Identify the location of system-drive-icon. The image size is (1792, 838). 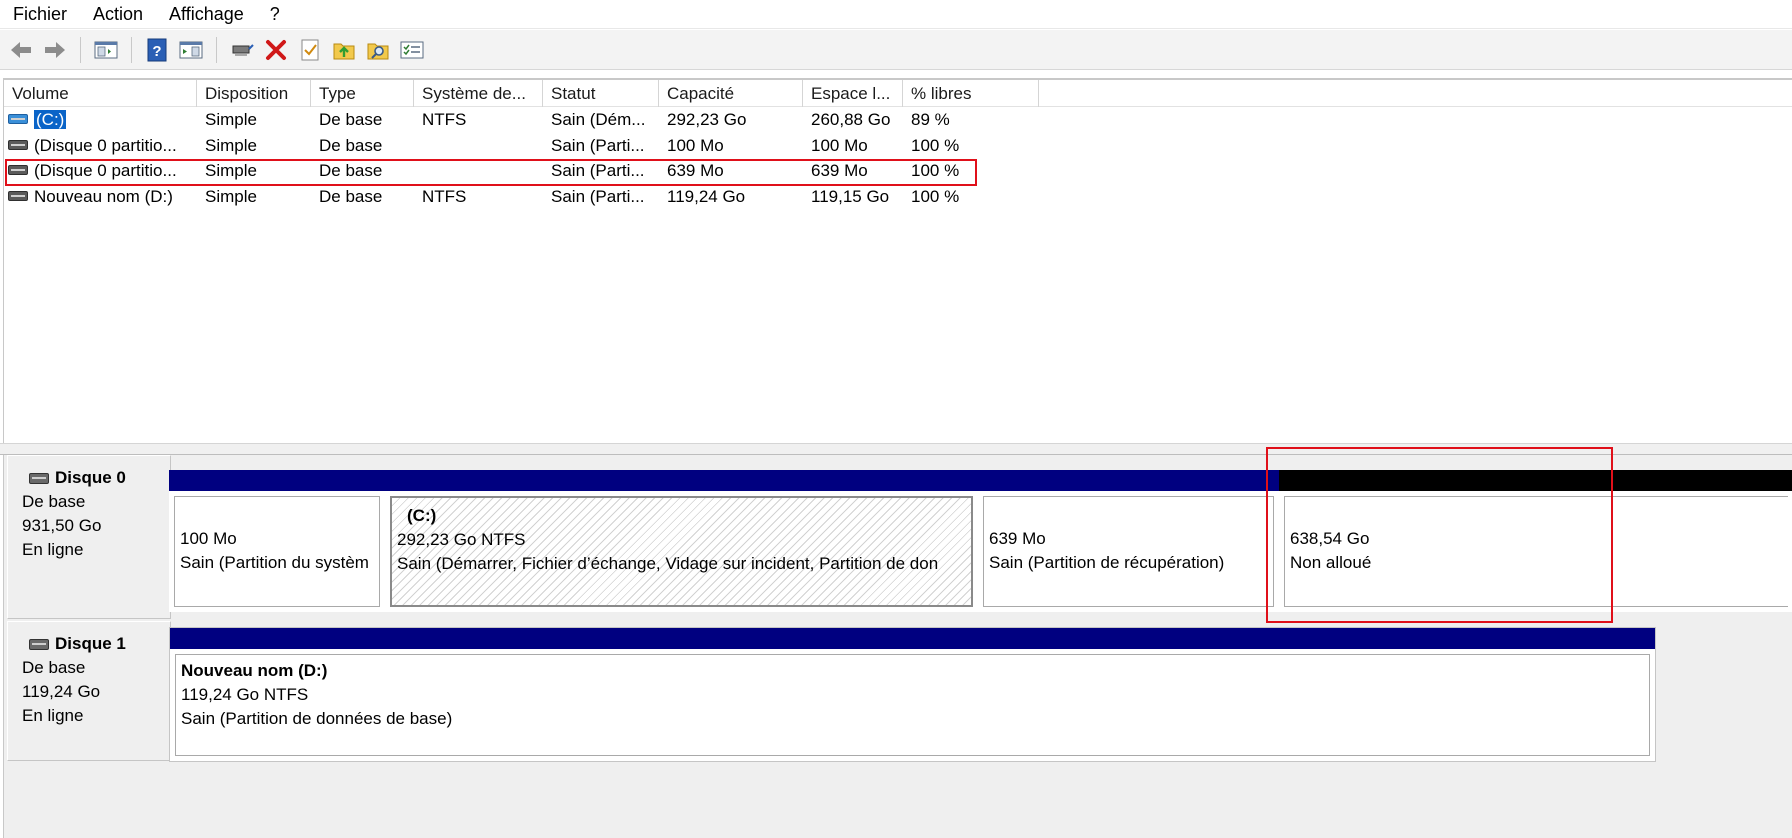
(18, 119).